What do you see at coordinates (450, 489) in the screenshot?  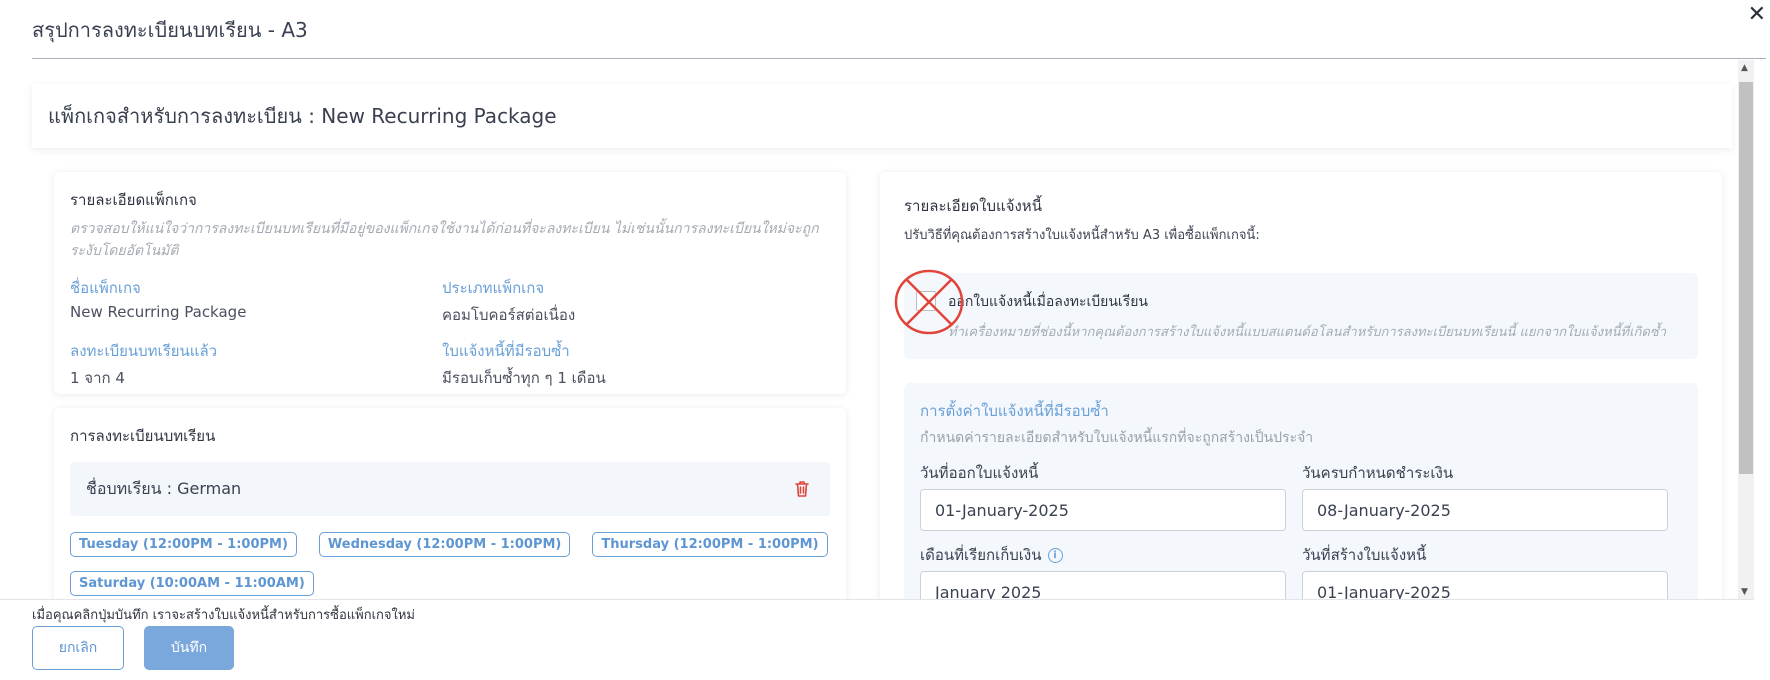 I see `course-row: ชื่อบทเรียน : German` at bounding box center [450, 489].